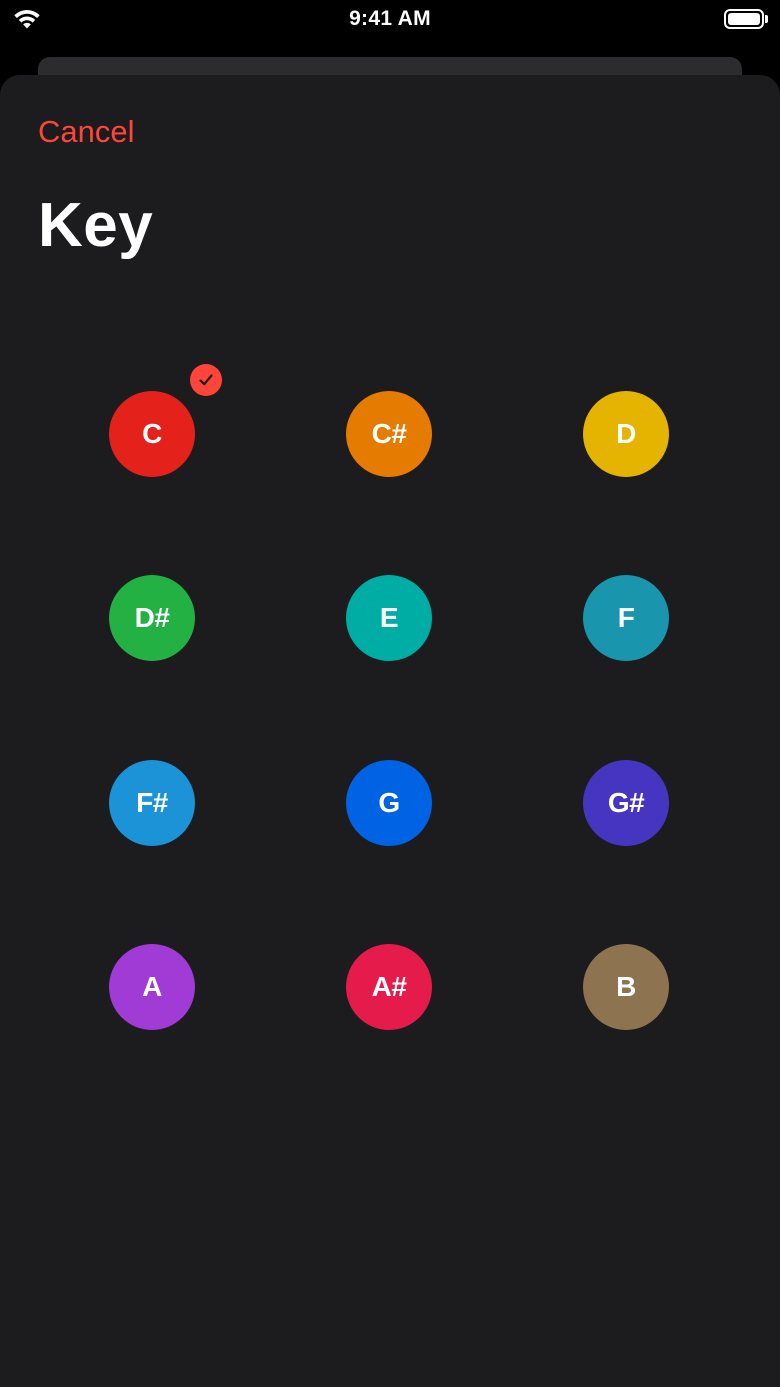  I want to click on battery-fill, so click(744, 19).